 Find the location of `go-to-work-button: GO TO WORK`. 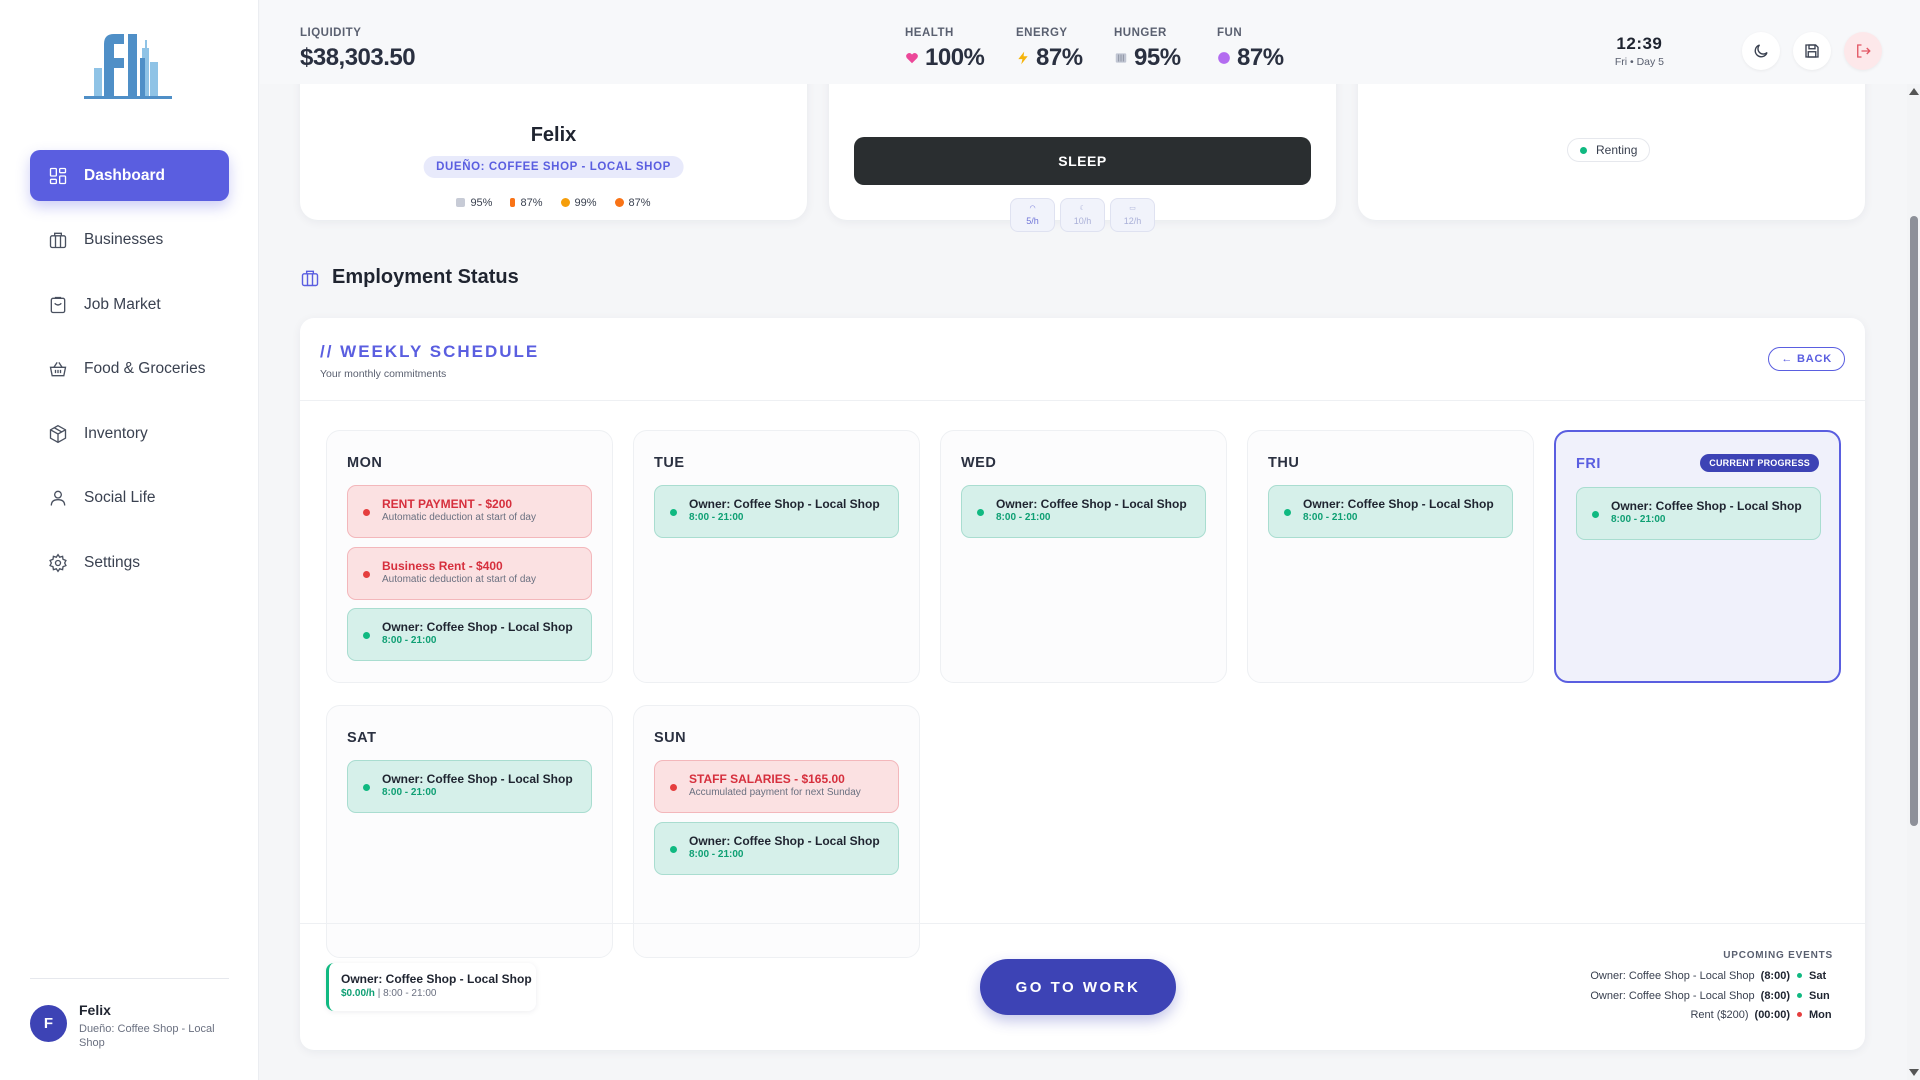

go-to-work-button: GO TO WORK is located at coordinates (1078, 987).